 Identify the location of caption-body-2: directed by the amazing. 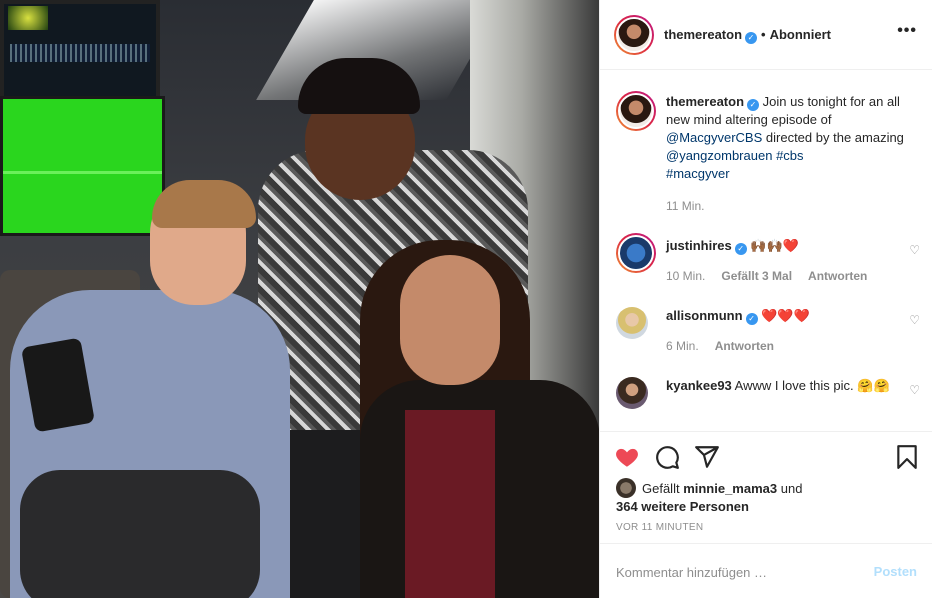
(833, 137).